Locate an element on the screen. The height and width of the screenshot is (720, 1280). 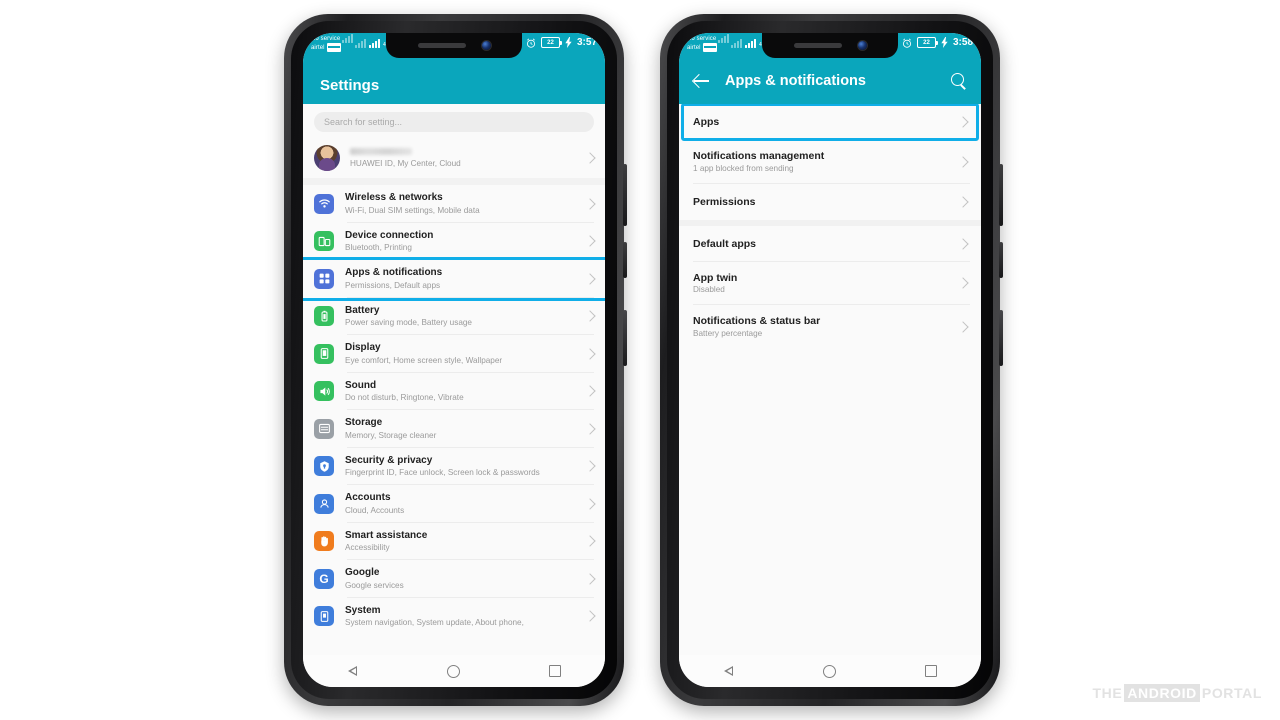
item-title: Apps is located at coordinates (706, 122).